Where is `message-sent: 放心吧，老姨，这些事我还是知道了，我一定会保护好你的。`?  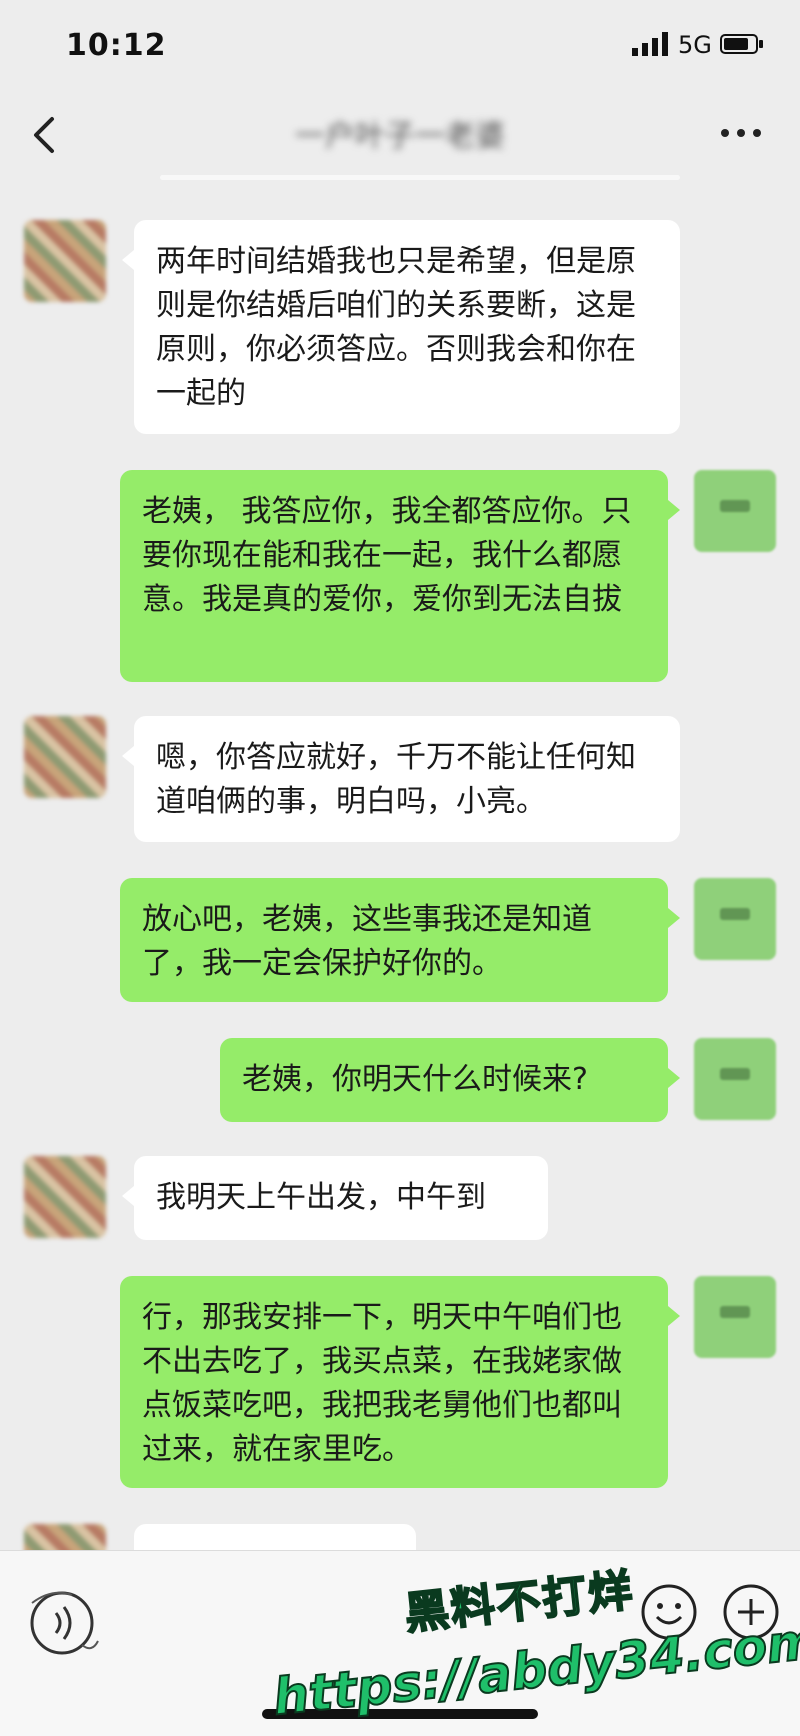
message-sent: 放心吧，老姨，这些事我还是知道了，我一定会保护好你的。 is located at coordinates (400, 940).